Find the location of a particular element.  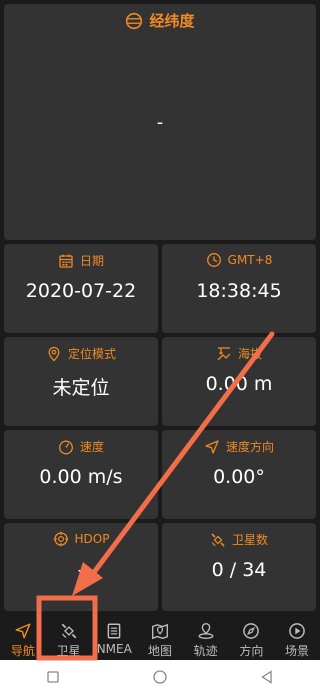

map-pin-icon is located at coordinates (159, 631).